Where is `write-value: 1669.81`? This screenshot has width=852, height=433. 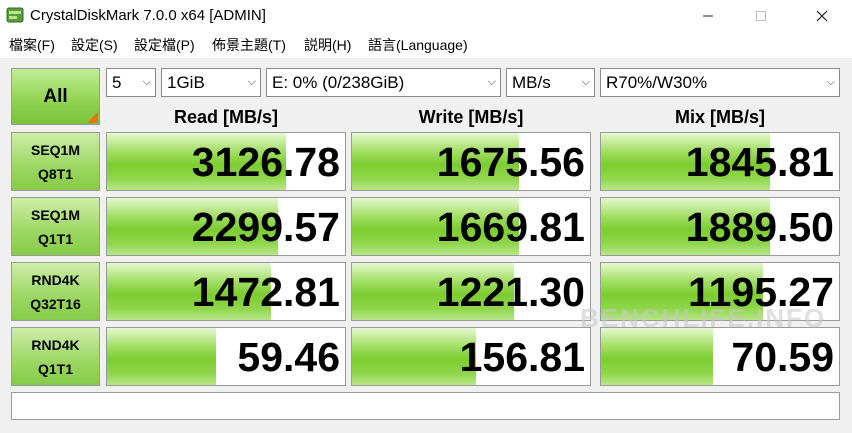 write-value: 1669.81 is located at coordinates (510, 227).